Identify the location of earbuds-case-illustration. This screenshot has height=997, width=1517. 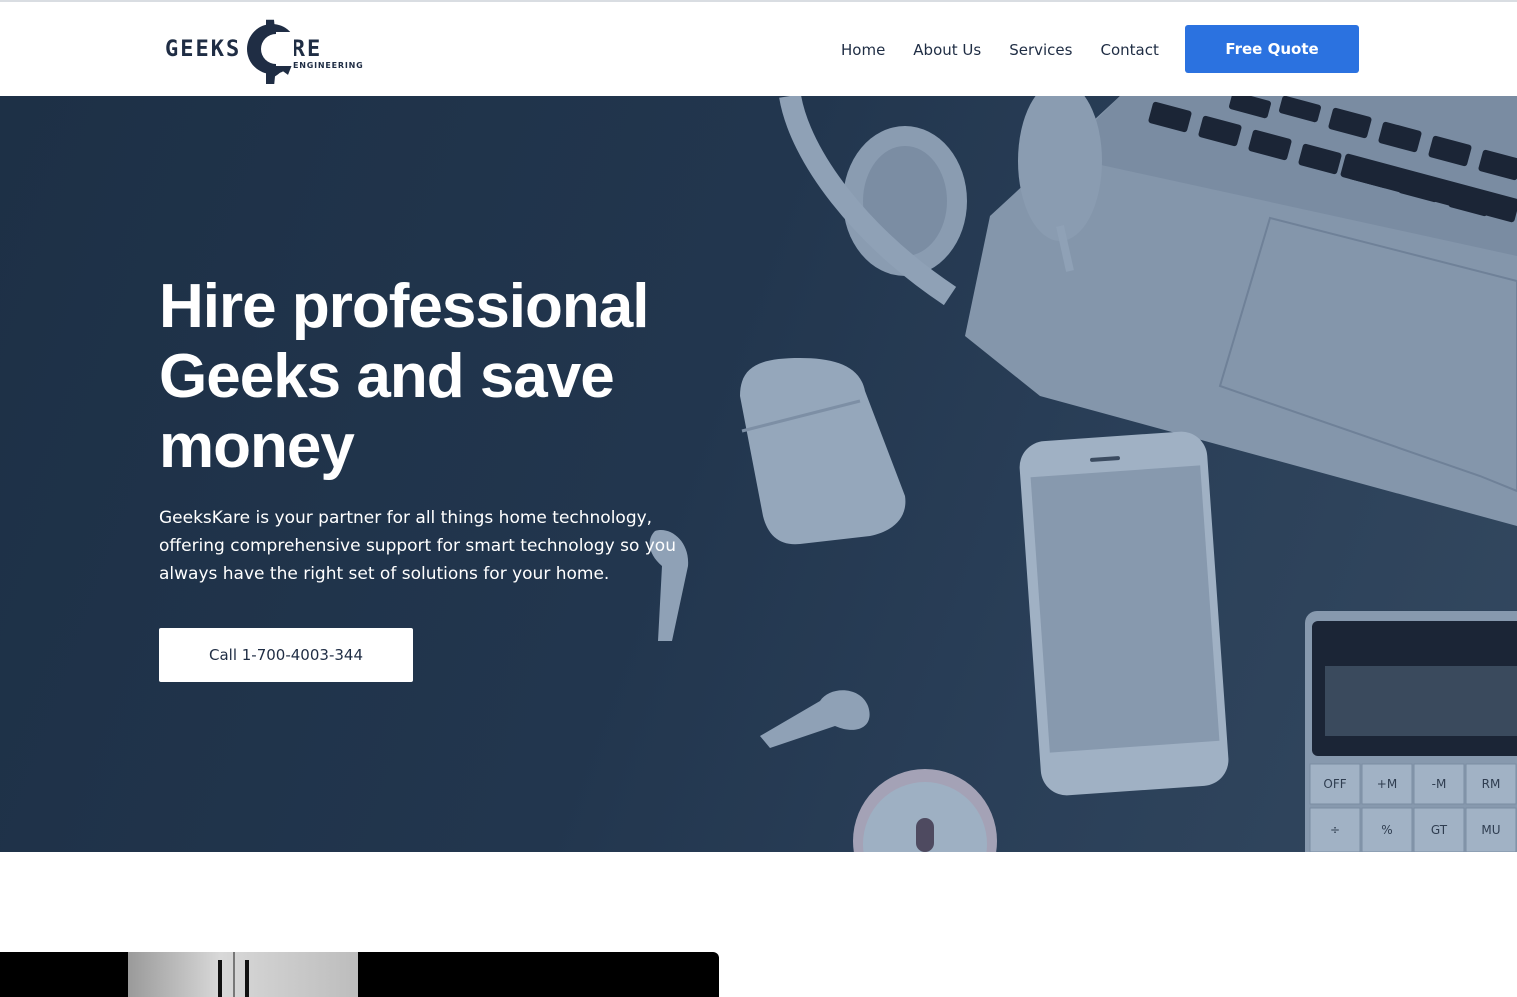
(823, 451).